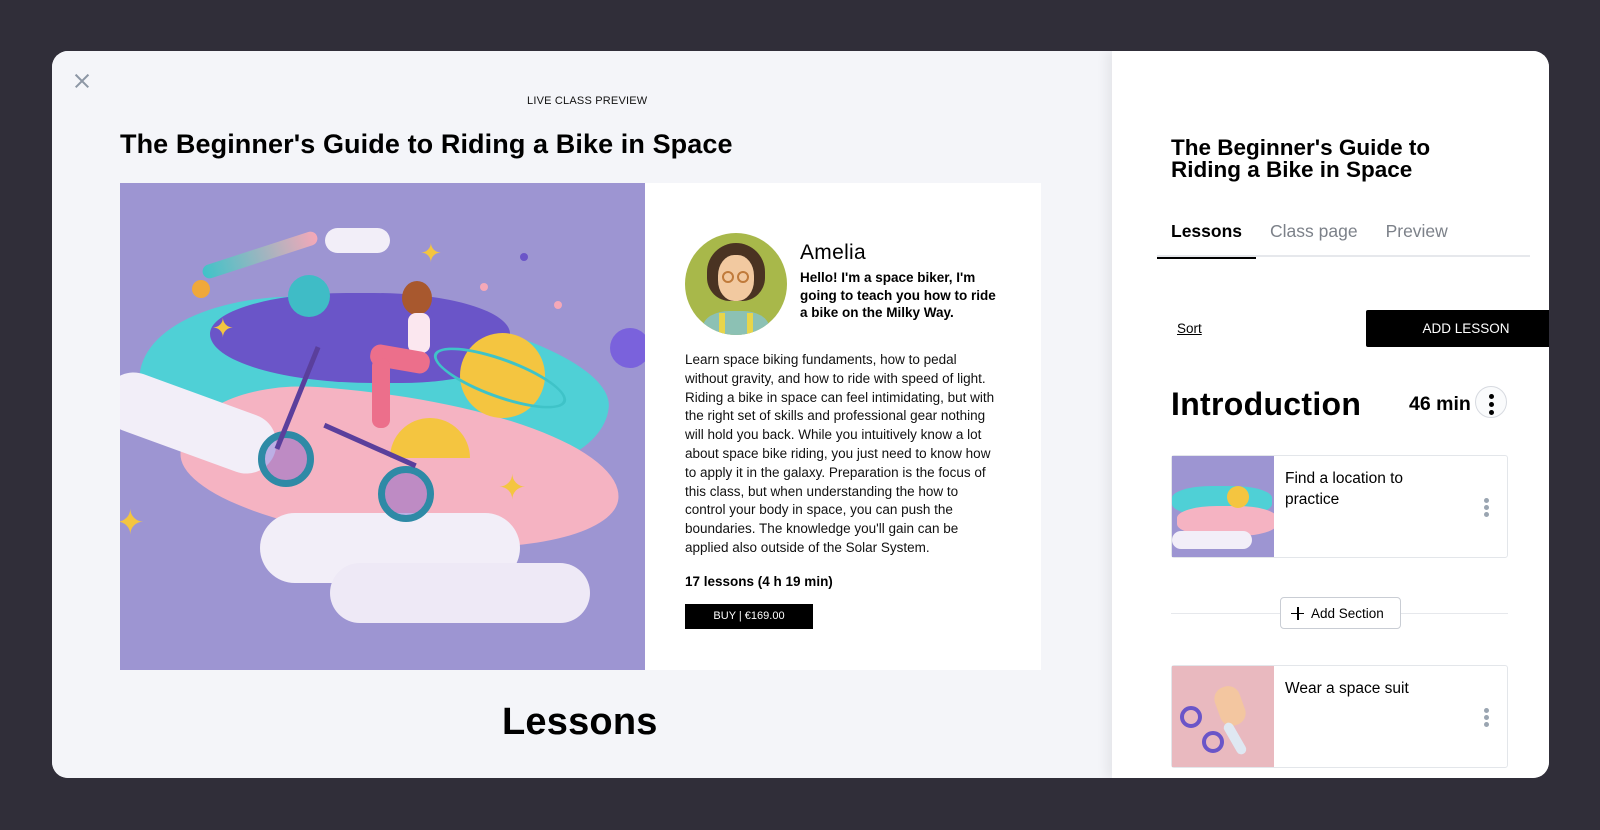  Describe the element at coordinates (1339, 716) in the screenshot. I see `lesson-card: Wear a space suit` at that location.